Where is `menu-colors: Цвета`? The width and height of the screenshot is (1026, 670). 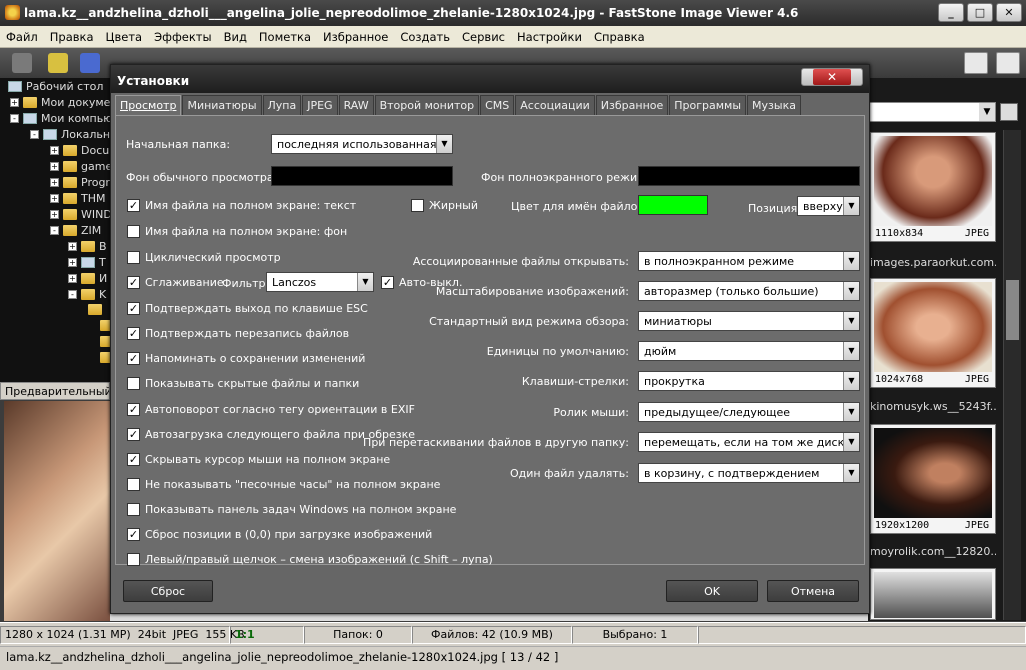
menu-colors: Цвета is located at coordinates (124, 37).